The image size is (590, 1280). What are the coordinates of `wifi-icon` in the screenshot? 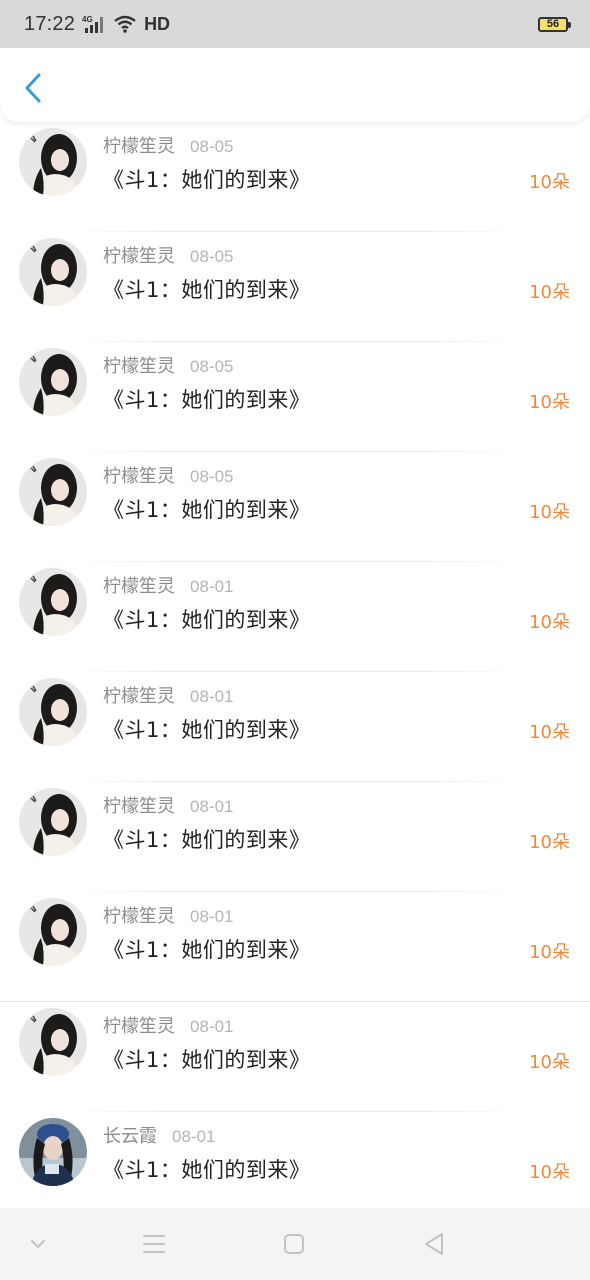 It's located at (125, 24).